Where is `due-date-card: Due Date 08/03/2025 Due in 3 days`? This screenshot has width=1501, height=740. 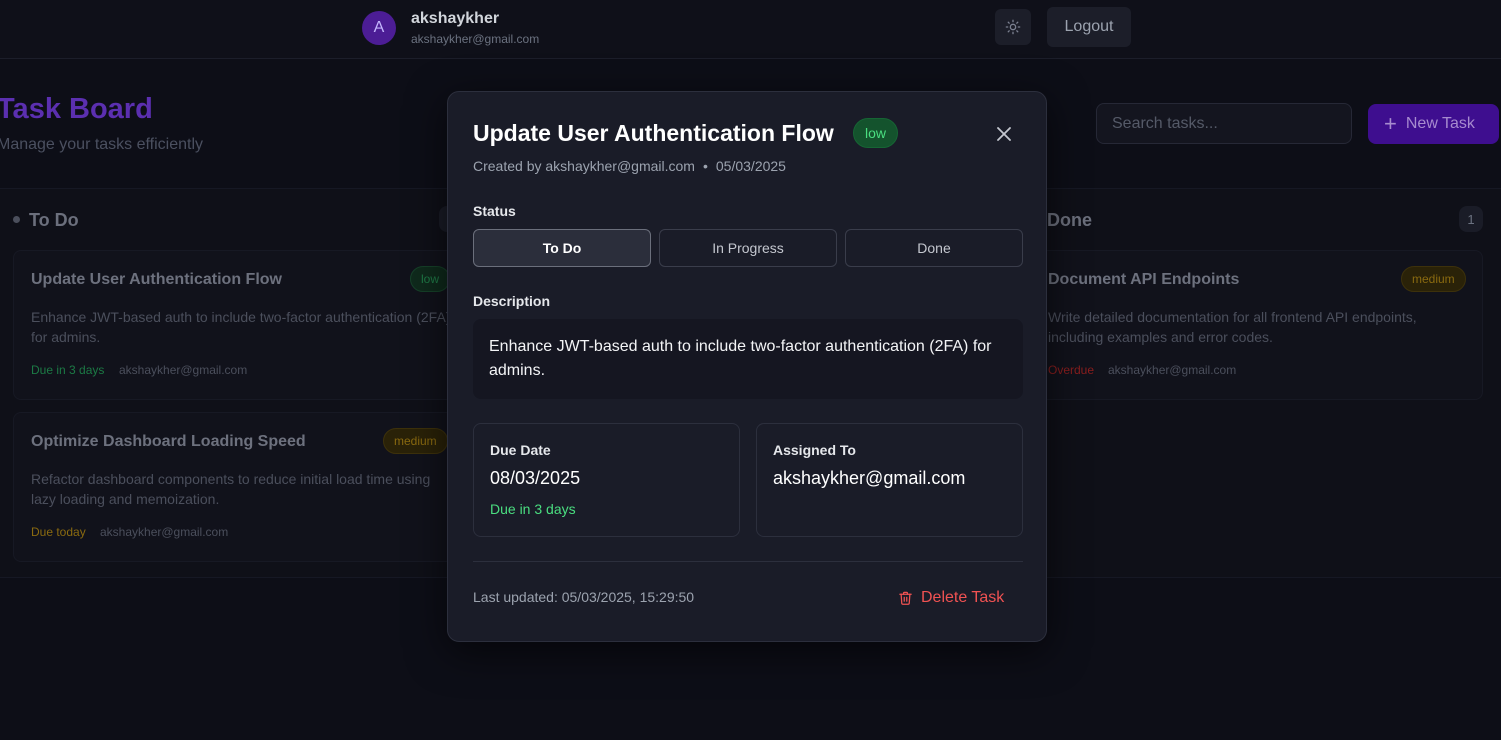 due-date-card: Due Date 08/03/2025 Due in 3 days is located at coordinates (606, 480).